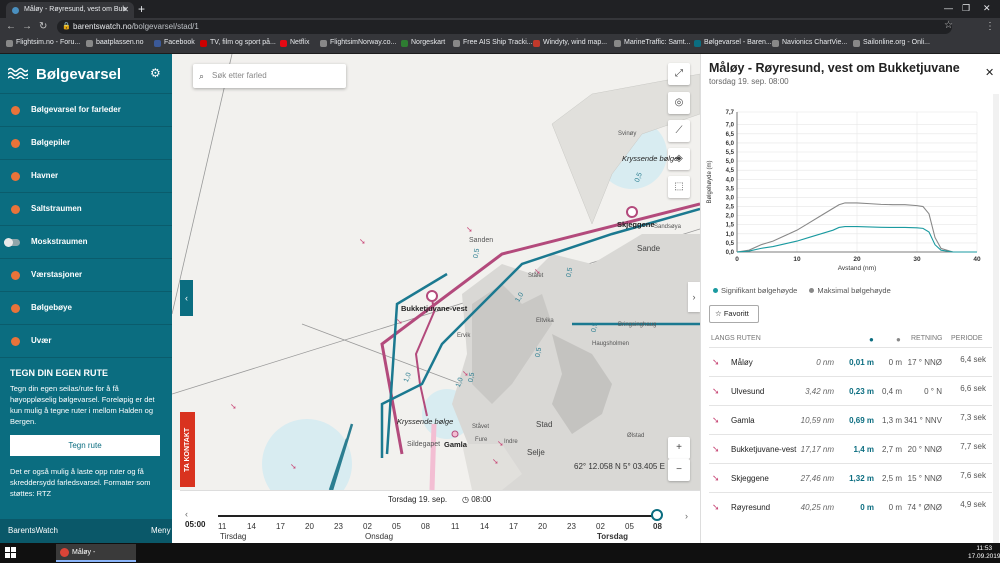 Image resolution: width=1000 pixels, height=580 pixels. What do you see at coordinates (987, 8) in the screenshot?
I see `window-close-icon: ✕` at bounding box center [987, 8].